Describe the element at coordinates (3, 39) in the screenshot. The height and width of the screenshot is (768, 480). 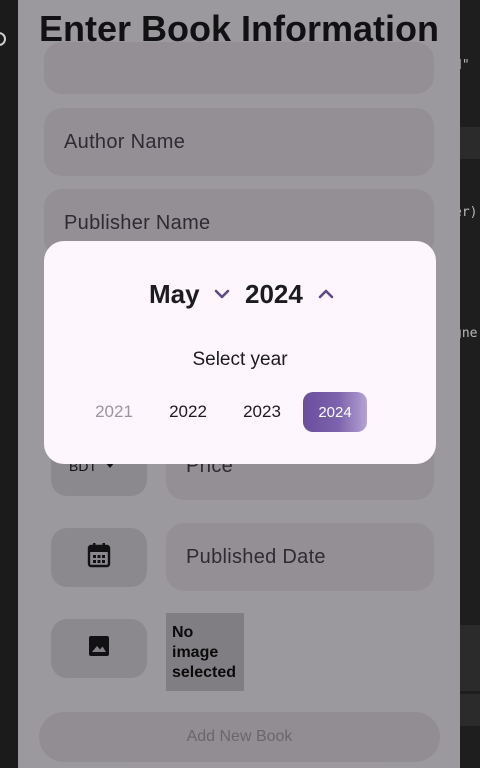
I see `record-icon` at that location.